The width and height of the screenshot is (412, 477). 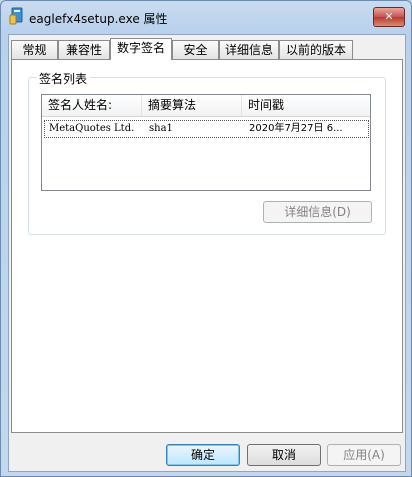 What do you see at coordinates (203, 455) in the screenshot?
I see `ok-button: 确定` at bounding box center [203, 455].